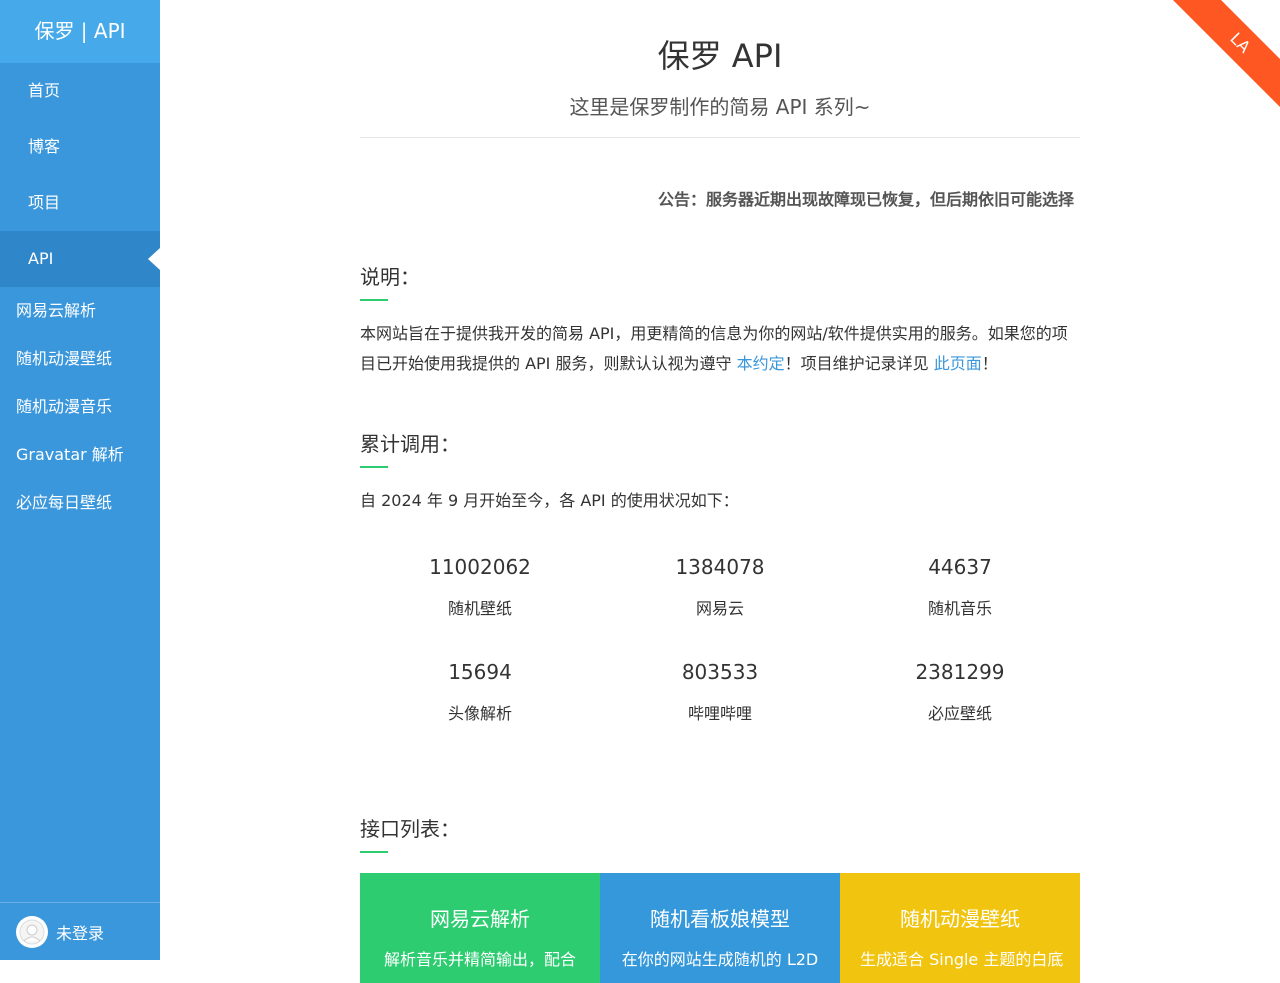 The width and height of the screenshot is (1280, 983). Describe the element at coordinates (960, 919) in the screenshot. I see `card-title: 随机动漫壁纸` at that location.